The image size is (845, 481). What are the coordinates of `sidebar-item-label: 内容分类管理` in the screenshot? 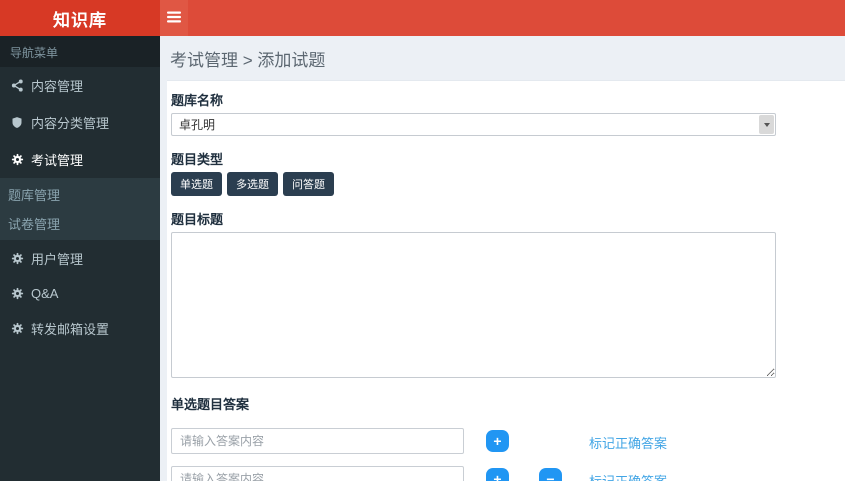 It's located at (70, 123).